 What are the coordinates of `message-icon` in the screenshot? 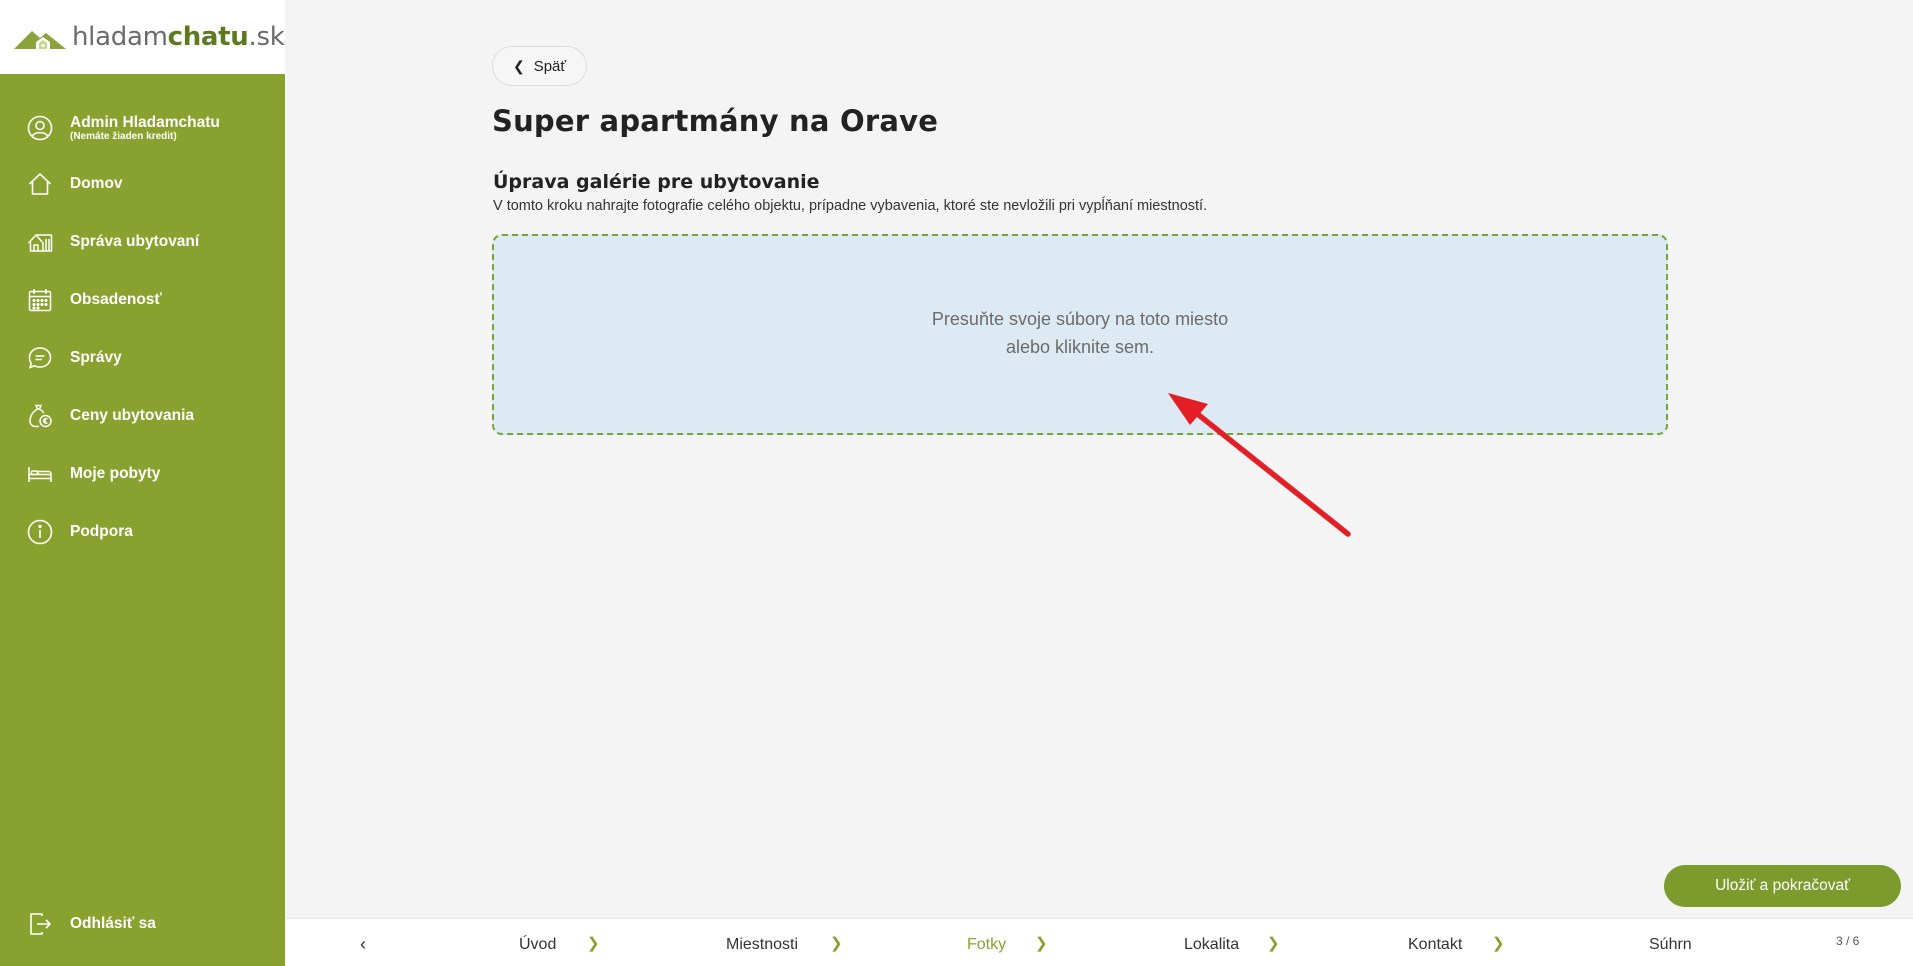 It's located at (40, 358).